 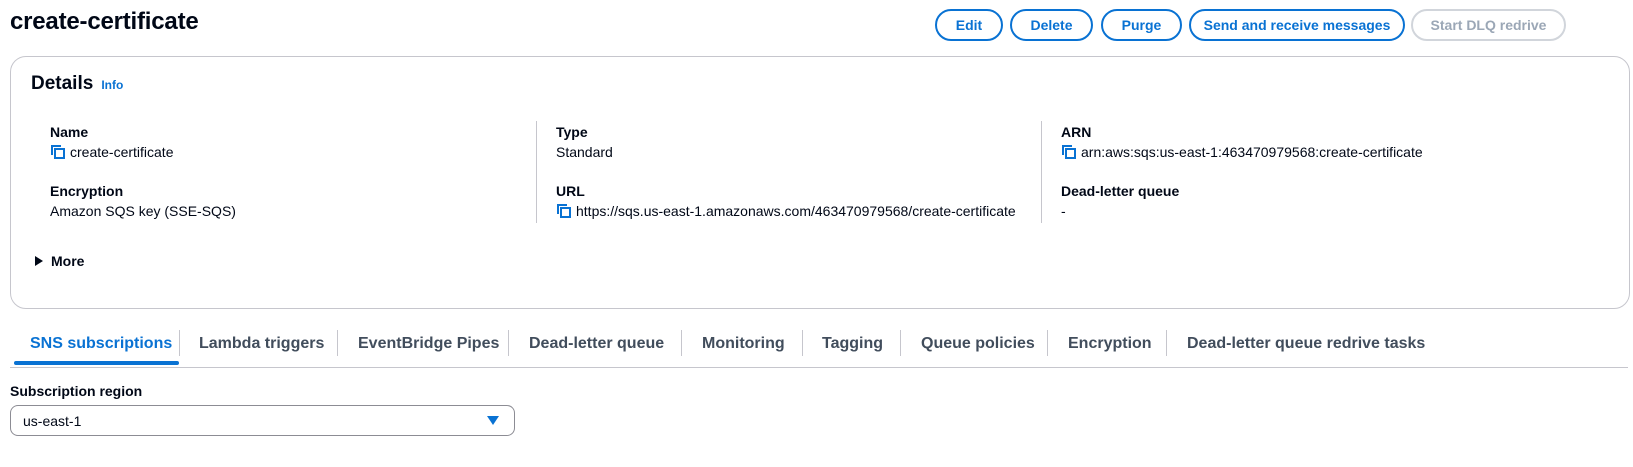 I want to click on purge-button: Purge, so click(x=1141, y=25).